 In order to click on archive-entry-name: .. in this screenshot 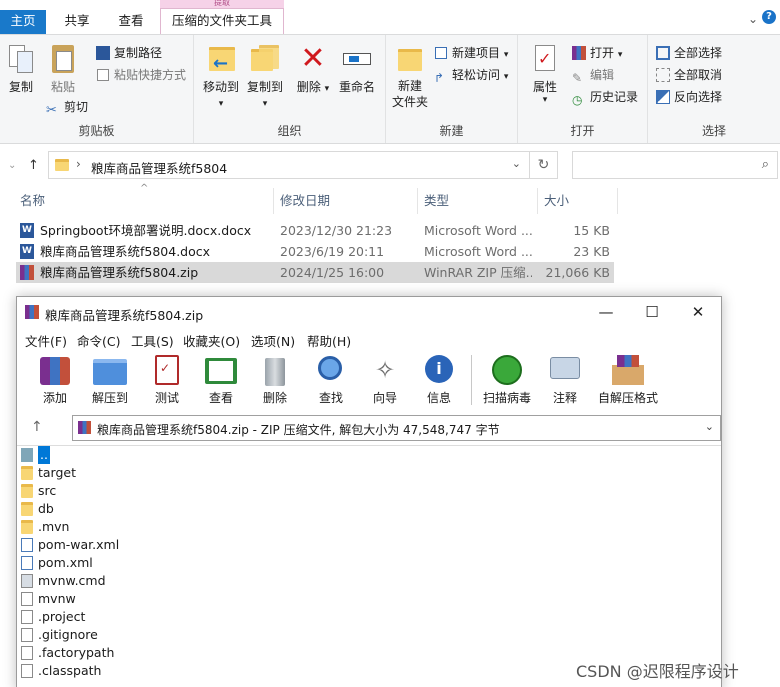, I will do `click(44, 455)`.